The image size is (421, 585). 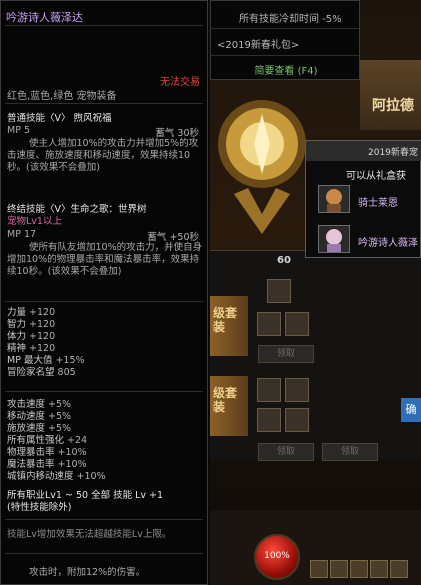 What do you see at coordinates (258, 45) in the screenshot?
I see `package-name: <2019新春礼包>` at bounding box center [258, 45].